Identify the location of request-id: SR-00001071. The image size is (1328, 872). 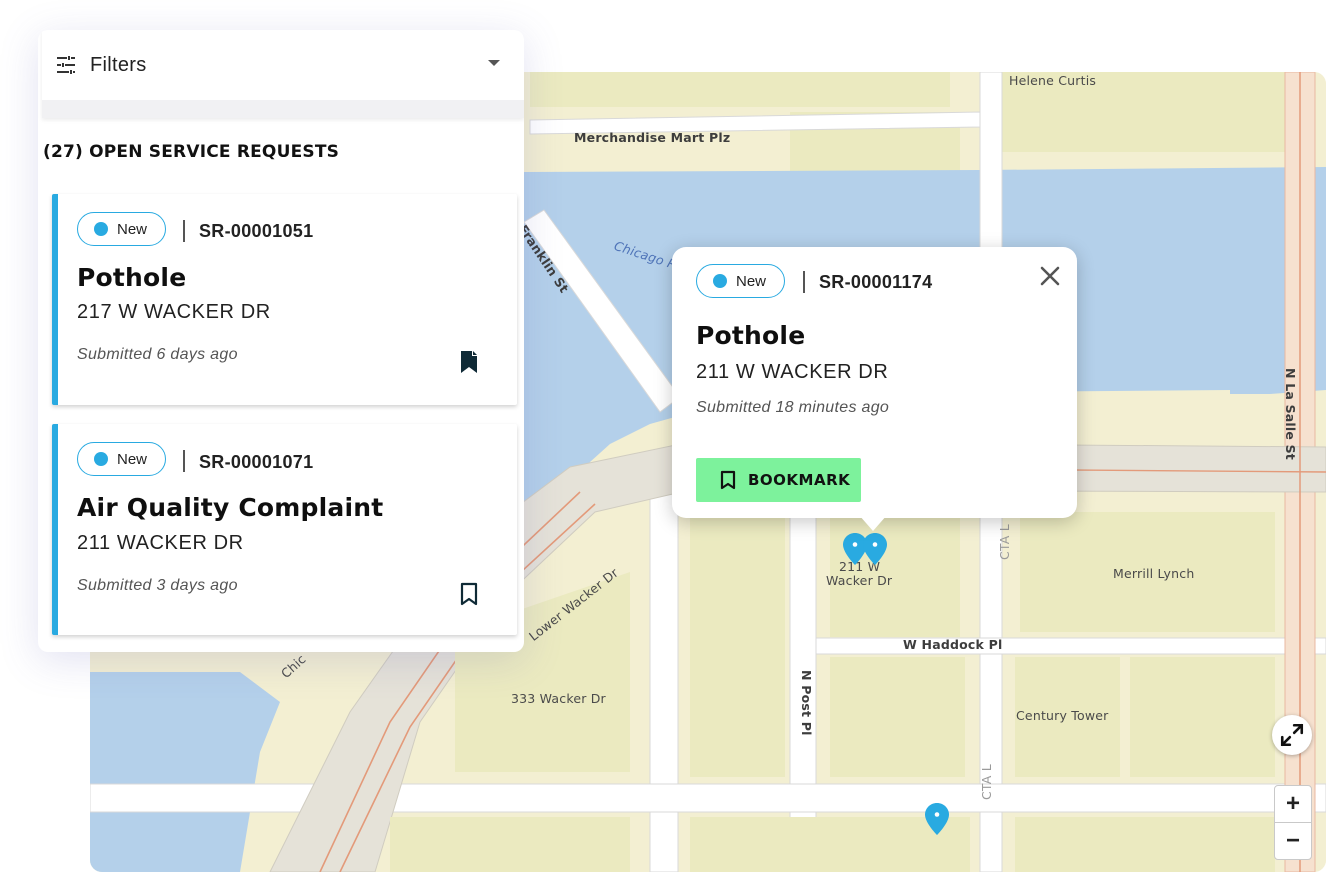
(256, 462).